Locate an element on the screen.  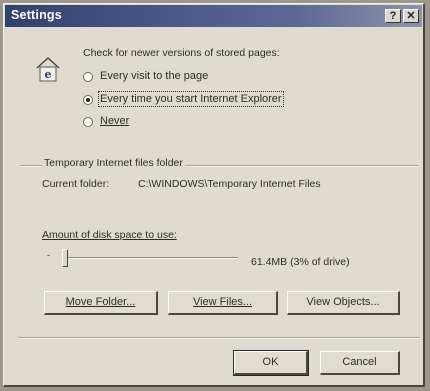
cancel-label: Cancel is located at coordinates (359, 362).